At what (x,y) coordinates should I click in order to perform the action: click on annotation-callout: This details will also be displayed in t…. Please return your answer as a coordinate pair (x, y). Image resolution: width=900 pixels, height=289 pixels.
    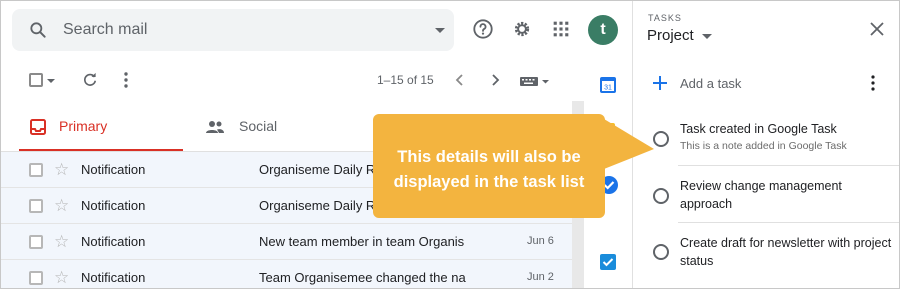
    Looking at the image, I should click on (489, 166).